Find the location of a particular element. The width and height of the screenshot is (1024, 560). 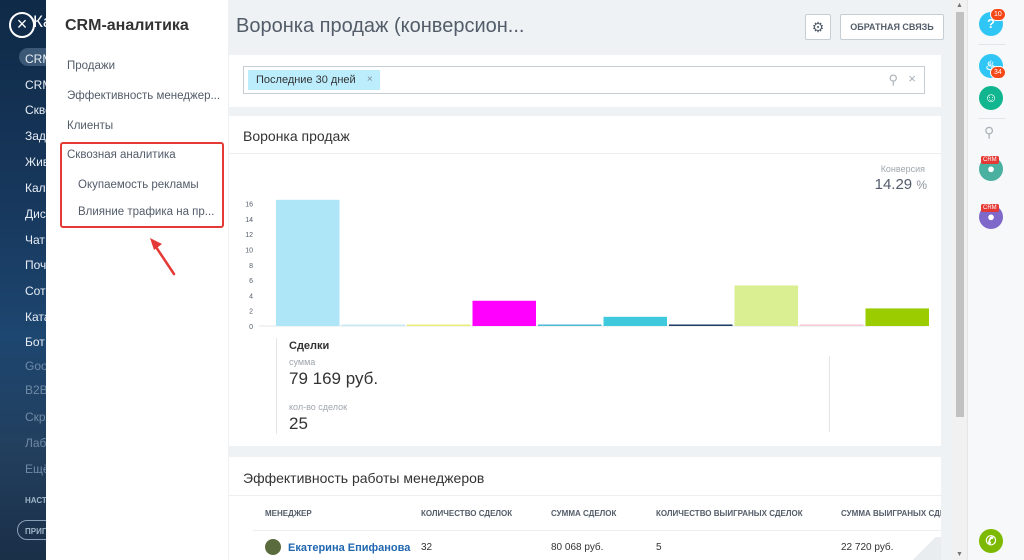

conversion-label: Конверсия is located at coordinates (902, 169).